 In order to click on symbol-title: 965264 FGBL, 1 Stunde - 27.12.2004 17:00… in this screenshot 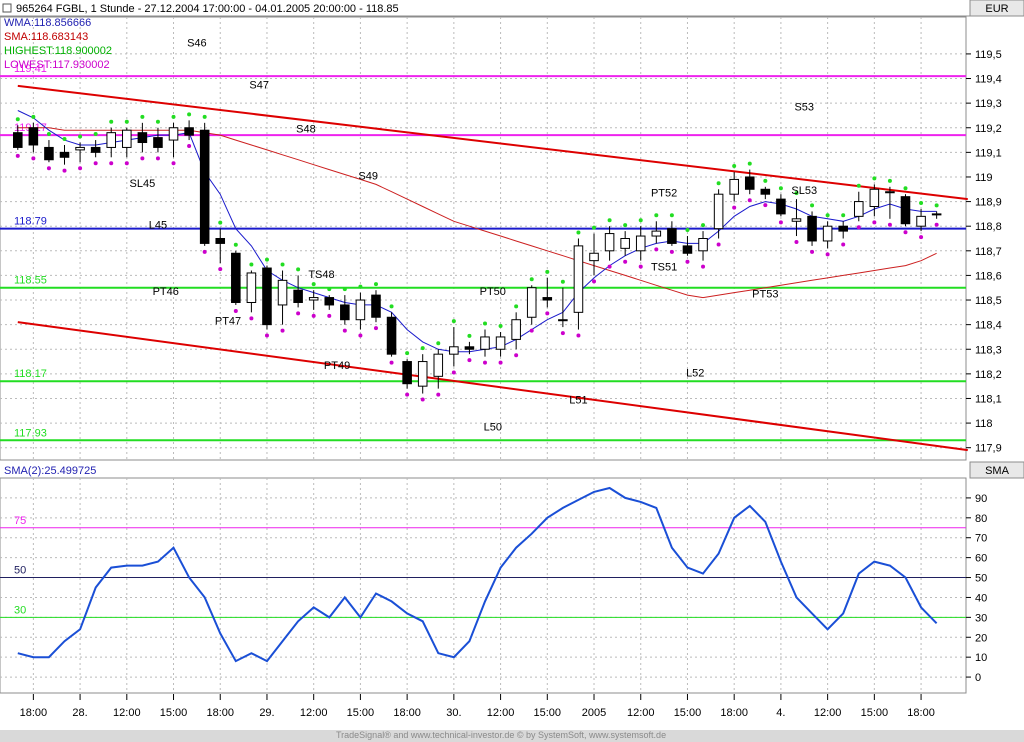, I will do `click(207, 9)`.